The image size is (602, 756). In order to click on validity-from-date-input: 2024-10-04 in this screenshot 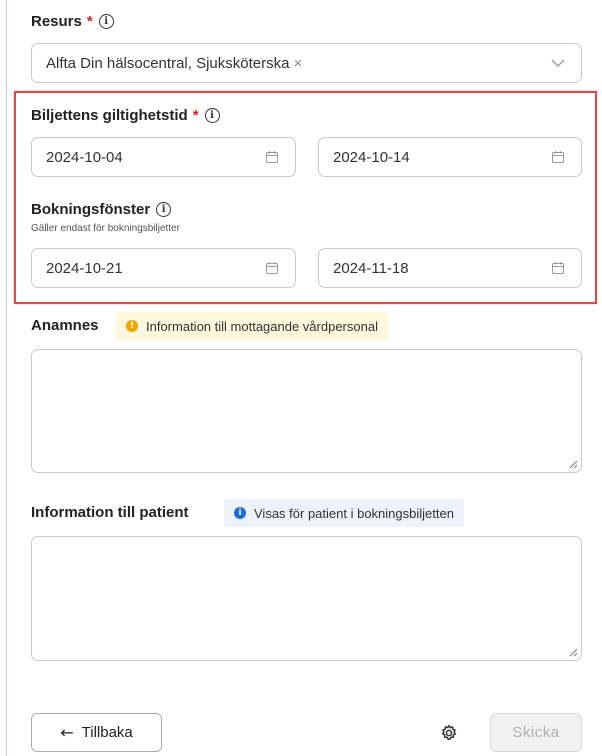, I will do `click(163, 157)`.